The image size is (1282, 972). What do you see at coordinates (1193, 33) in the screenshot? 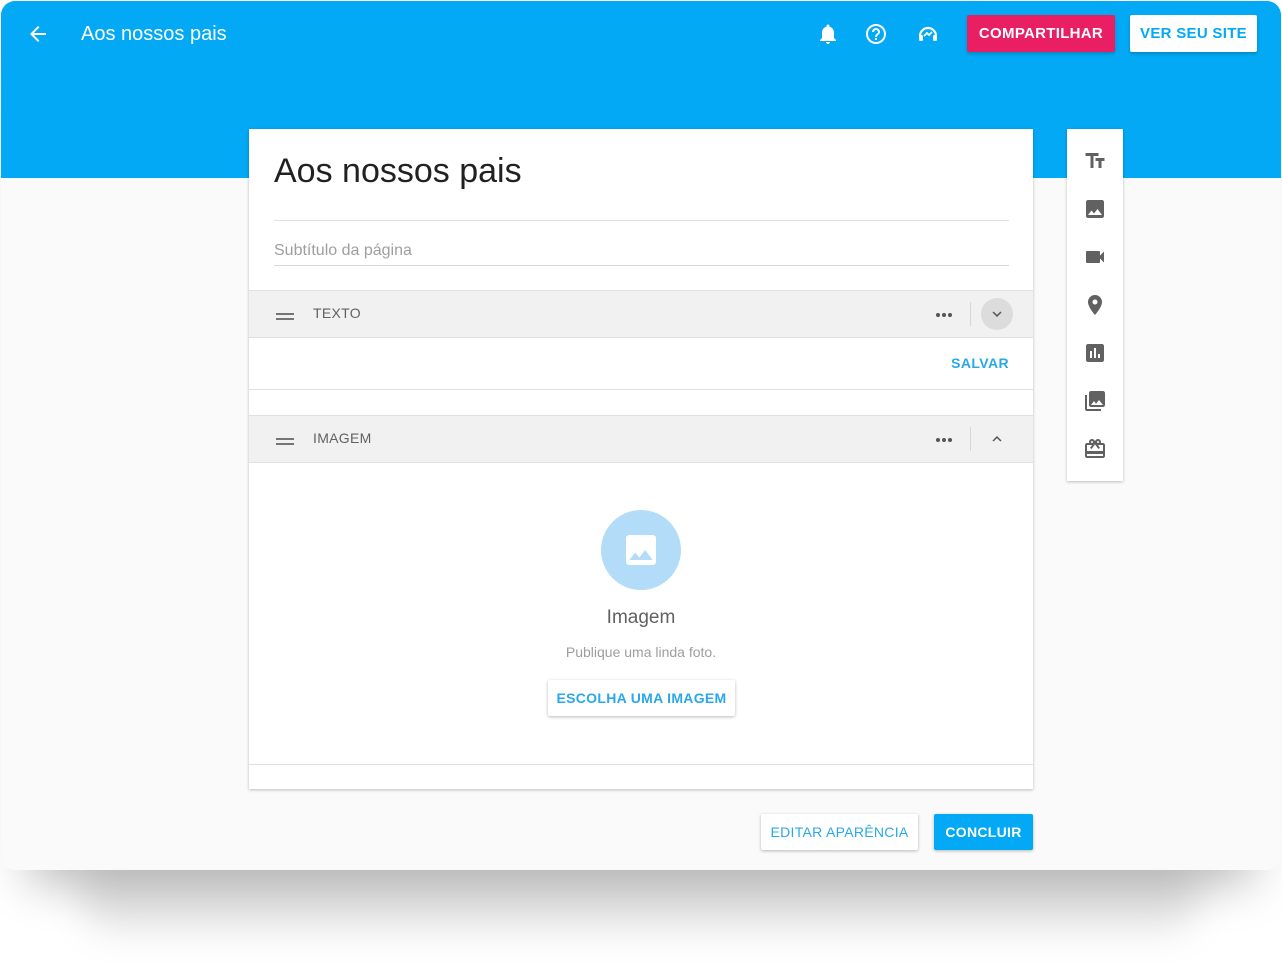
I see `view-site-button: VER SEU SITE` at bounding box center [1193, 33].